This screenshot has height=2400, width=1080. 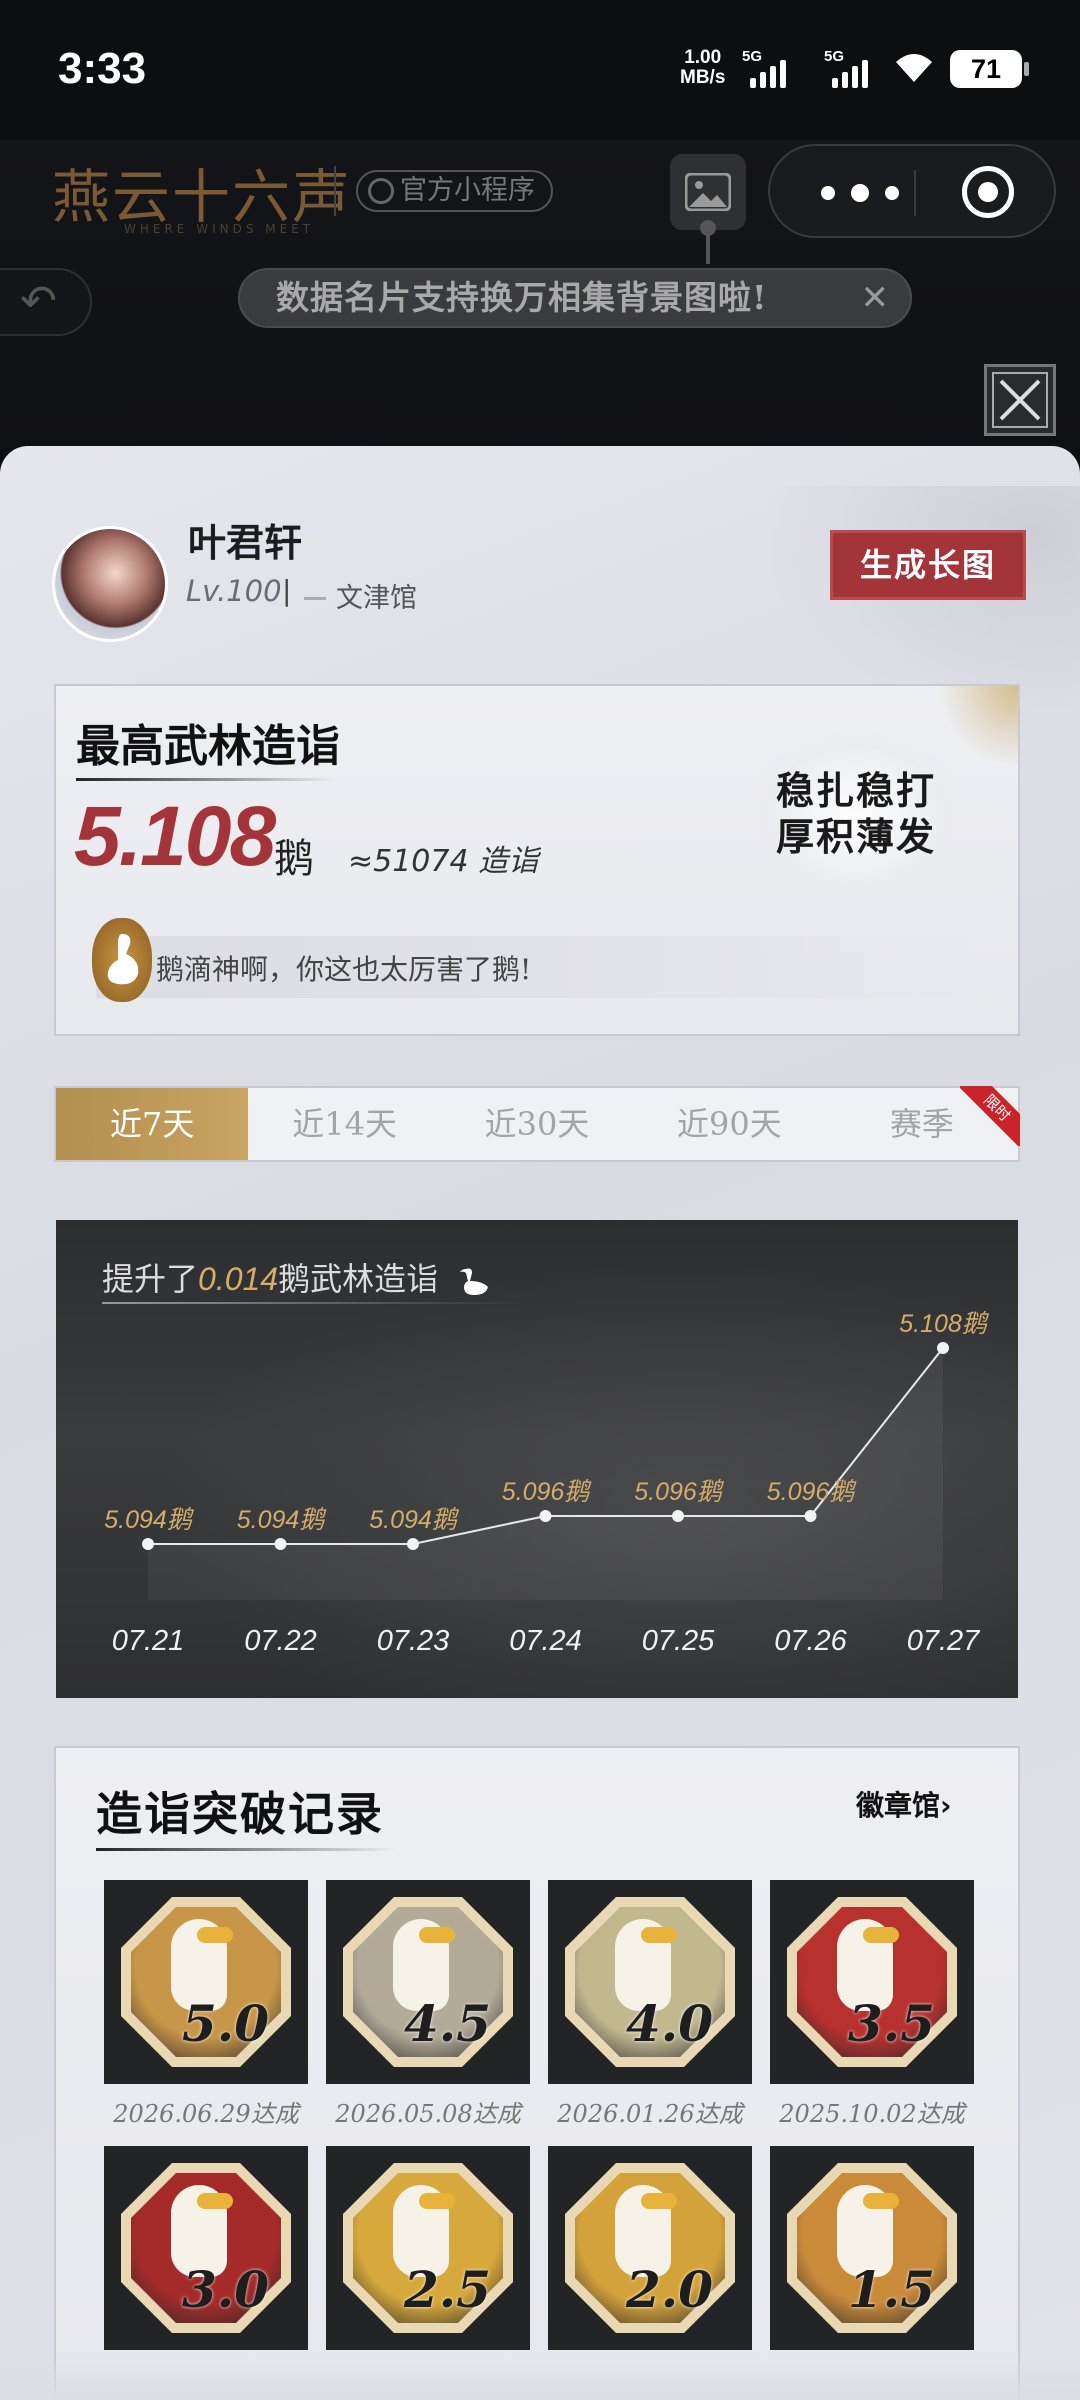 What do you see at coordinates (944, 1324) in the screenshot?
I see `chart-data-label: 5.108鹅` at bounding box center [944, 1324].